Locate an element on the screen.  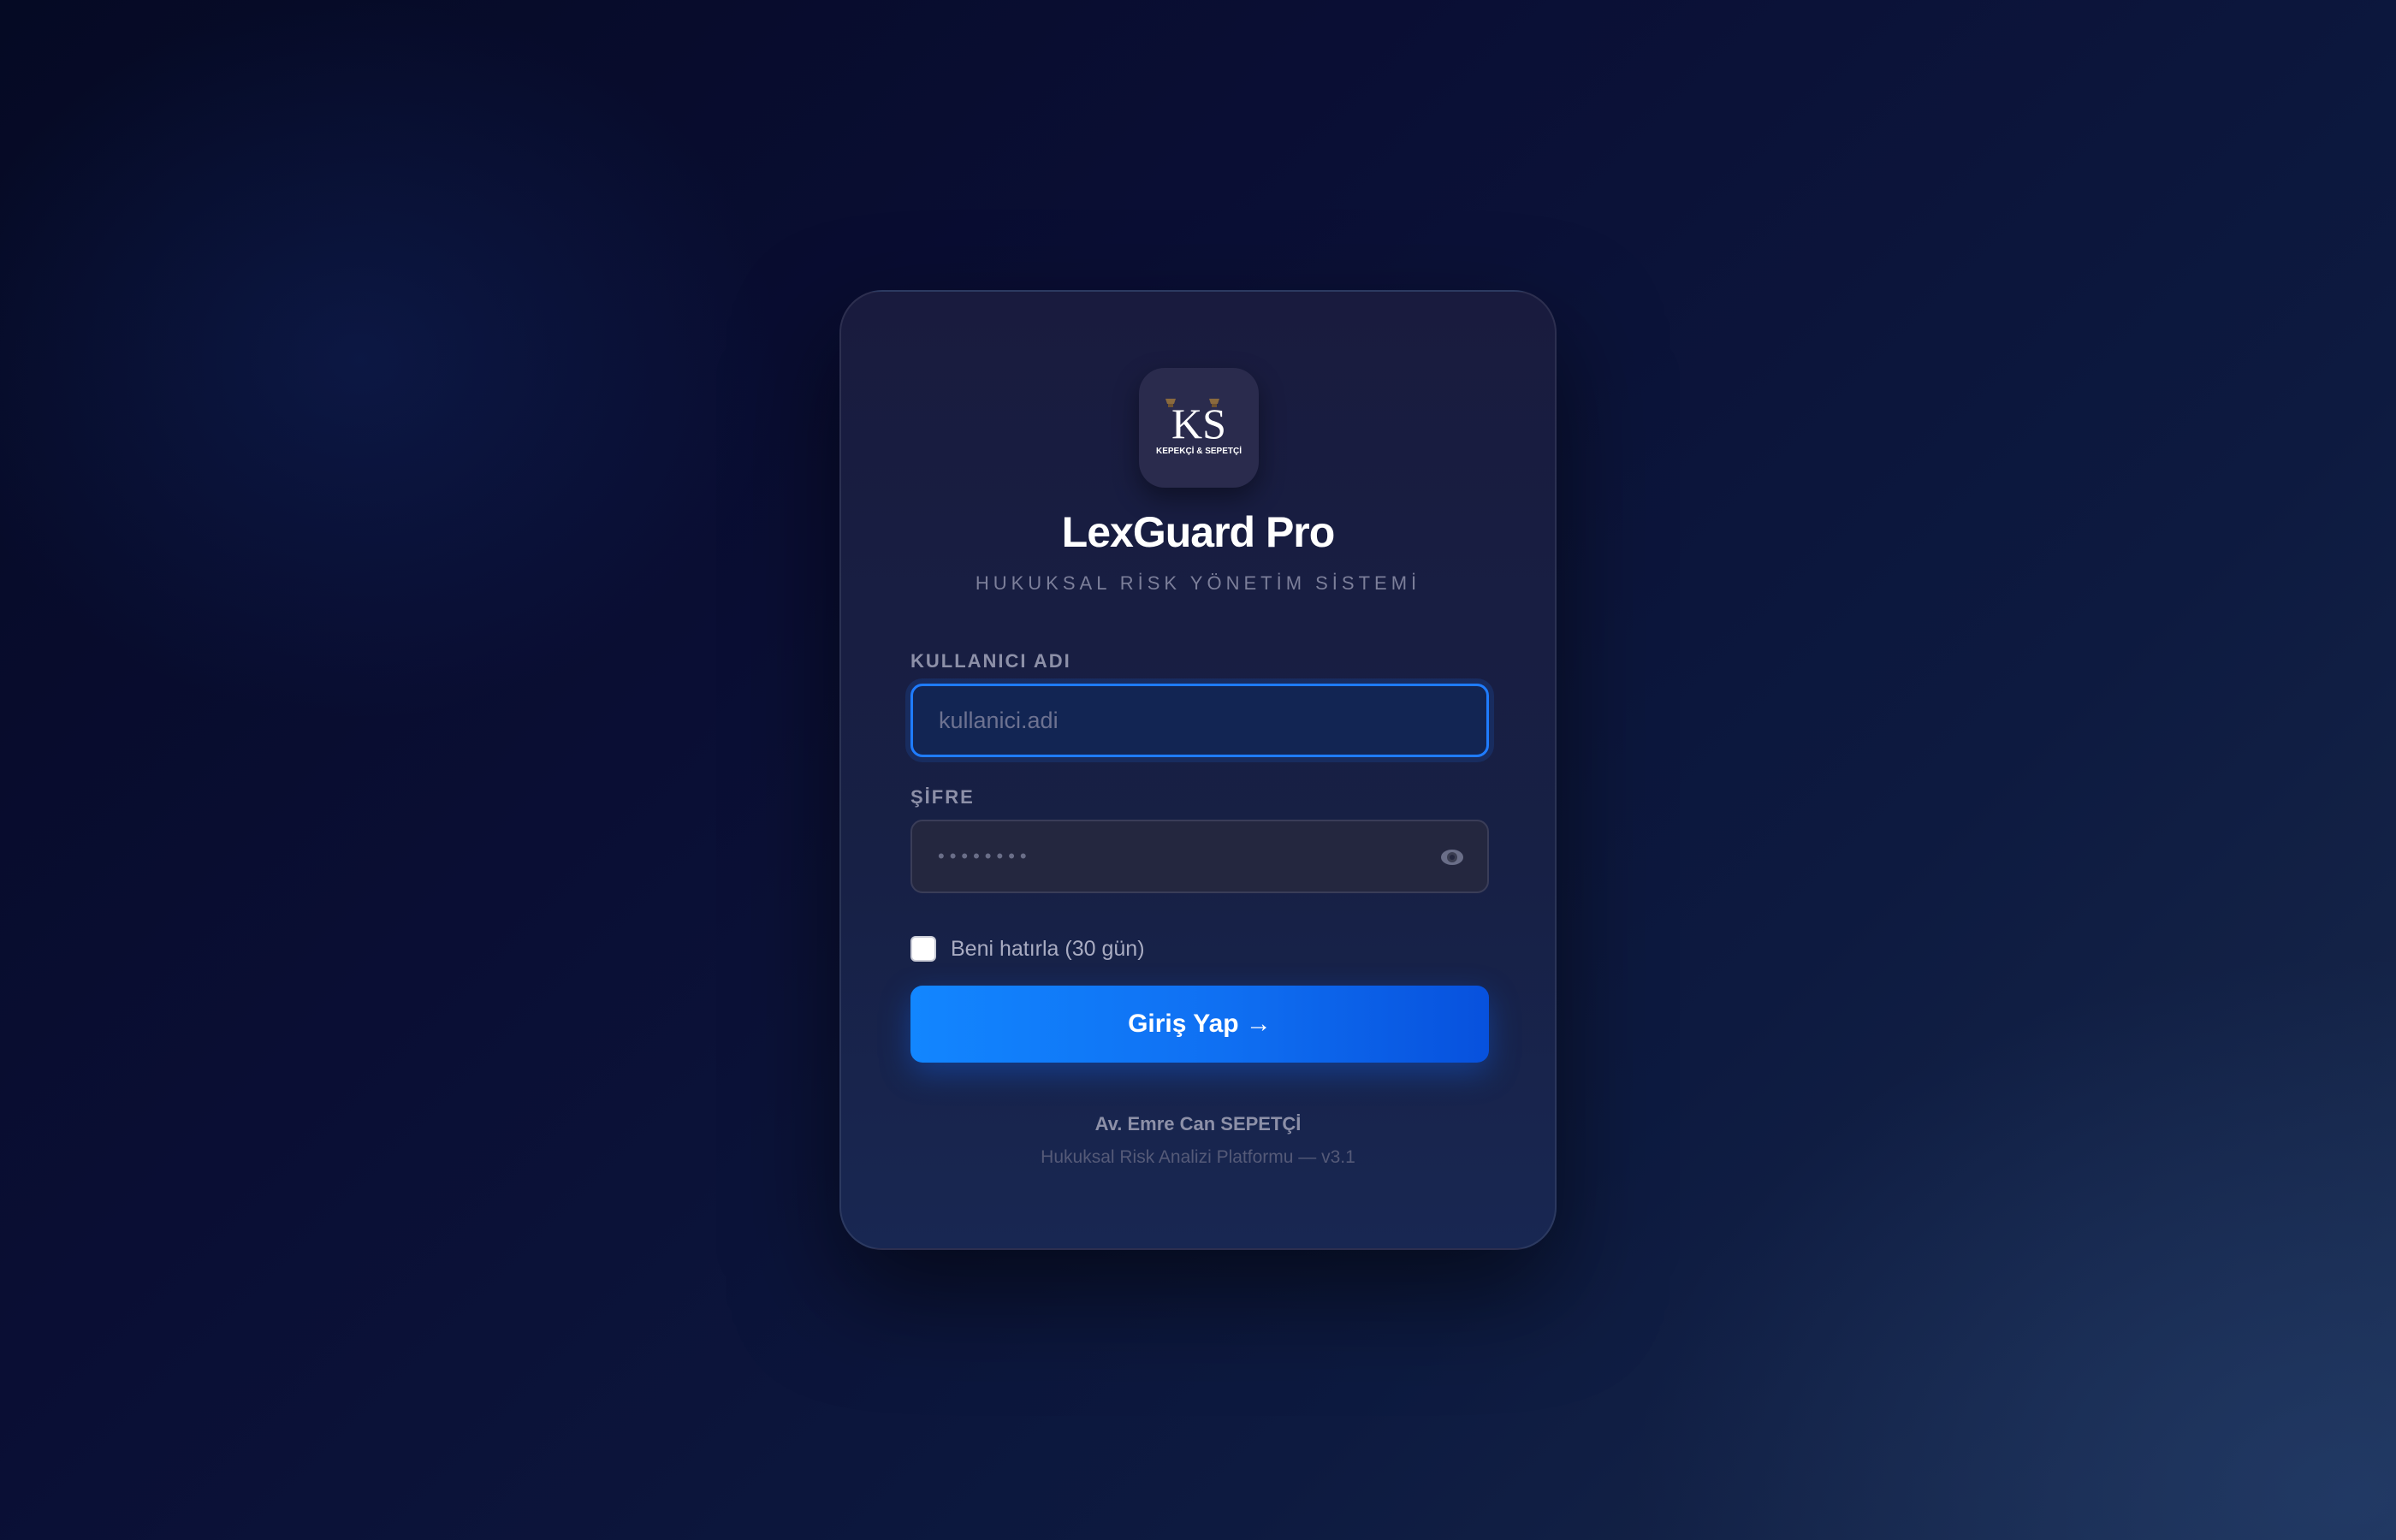
password-input is located at coordinates (1199, 856).